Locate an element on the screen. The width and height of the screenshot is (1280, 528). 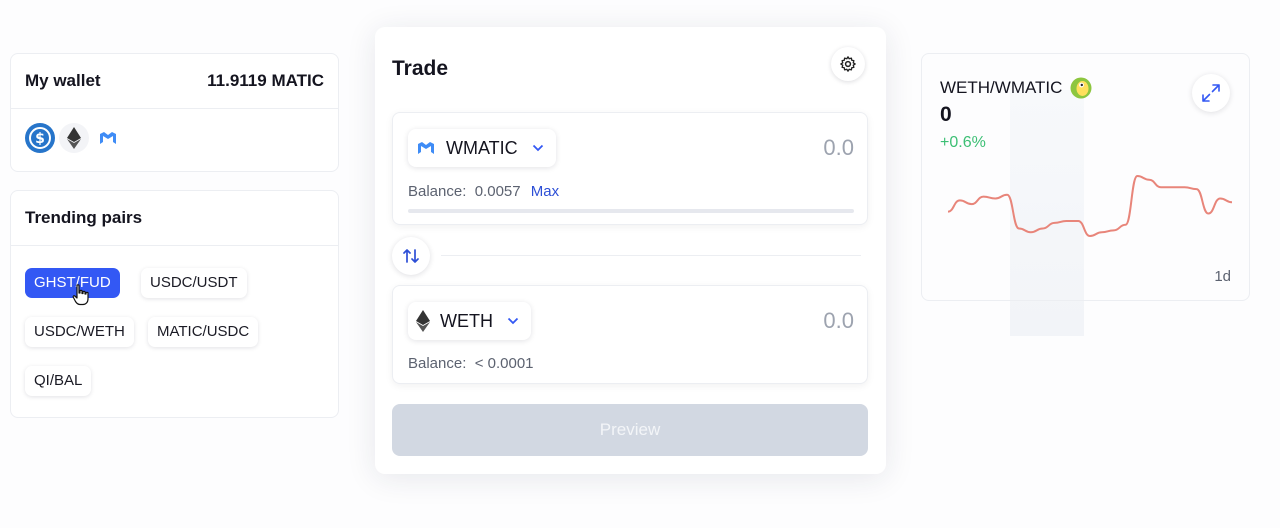
to-token-panel: WETH 0.0 Balance: < 0.0001 is located at coordinates (630, 334).